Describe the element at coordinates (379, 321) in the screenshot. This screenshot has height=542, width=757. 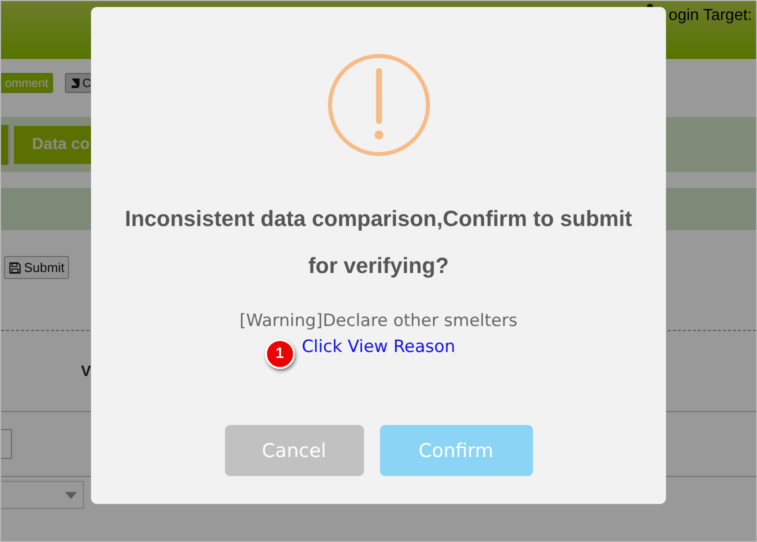
I see `warning-message: [Warning]Declare other smelters` at that location.